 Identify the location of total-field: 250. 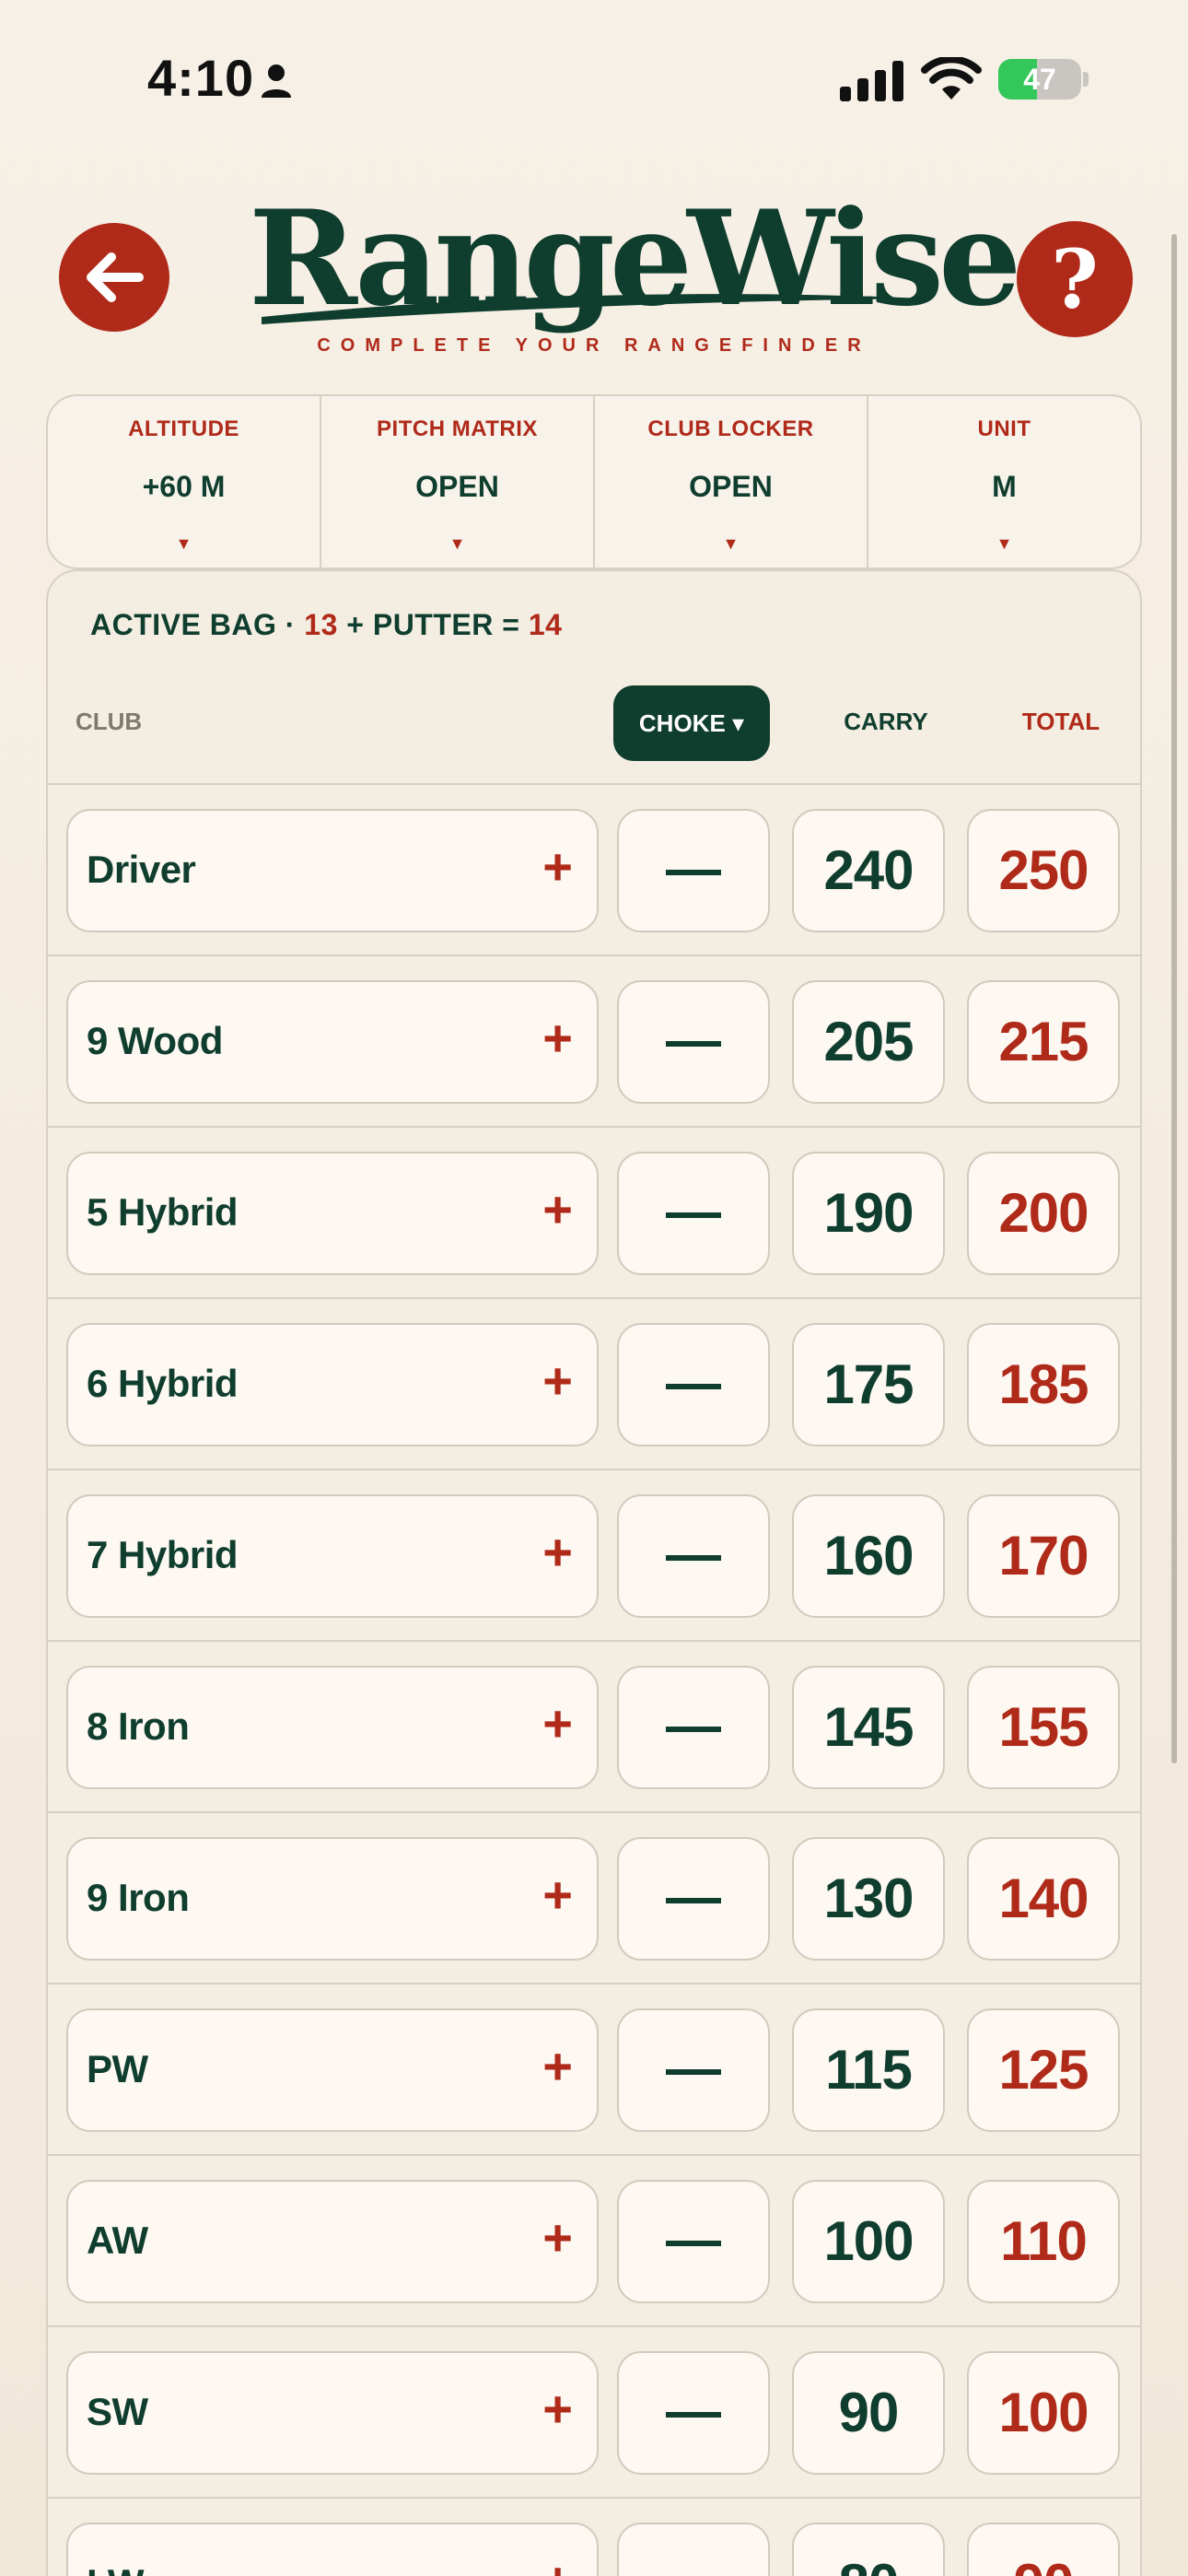
(1043, 870).